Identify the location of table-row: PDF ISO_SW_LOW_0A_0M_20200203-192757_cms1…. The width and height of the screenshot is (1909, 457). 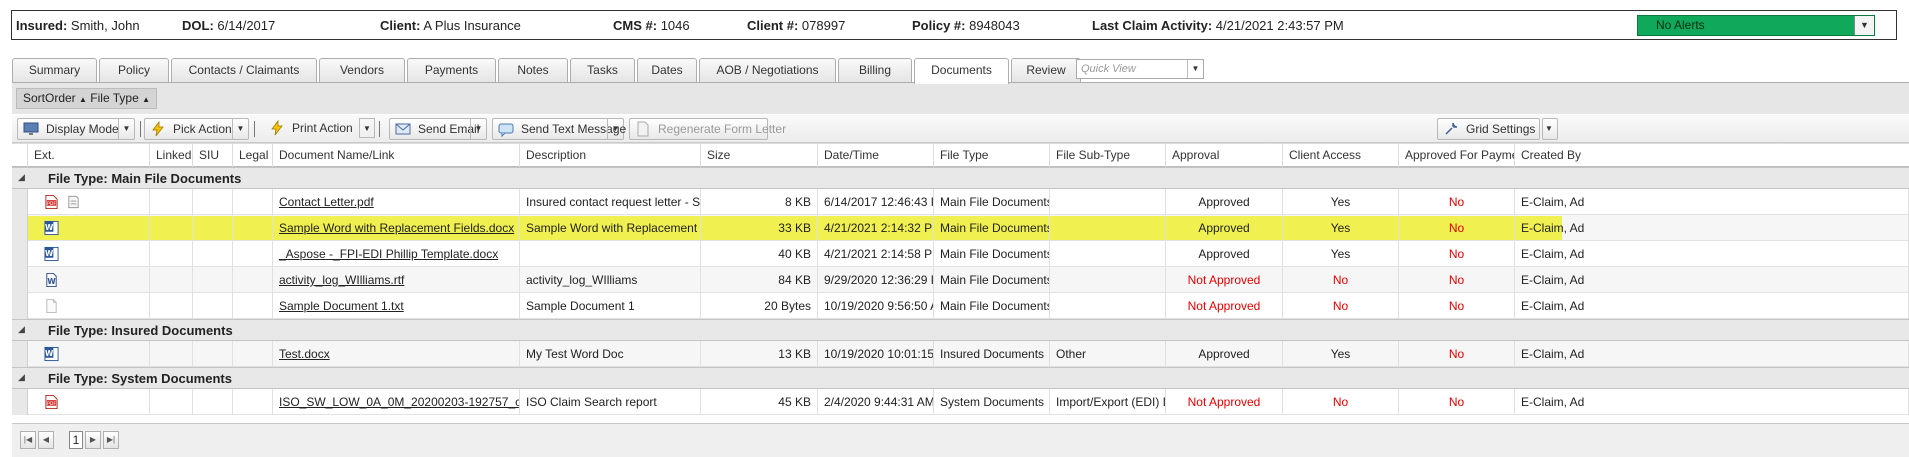
(960, 402).